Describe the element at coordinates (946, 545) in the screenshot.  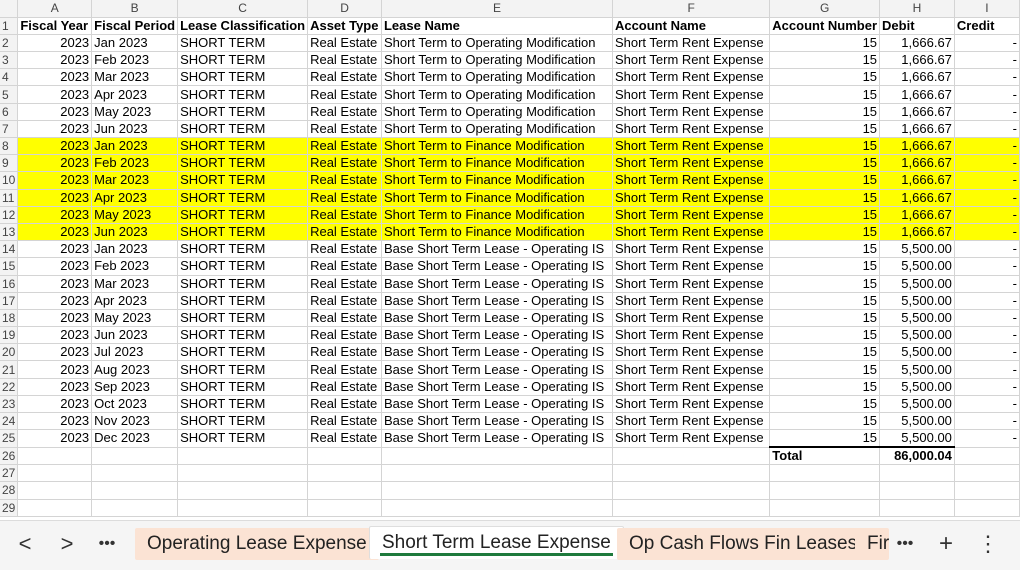
I see `add-sheet-icon: +` at that location.